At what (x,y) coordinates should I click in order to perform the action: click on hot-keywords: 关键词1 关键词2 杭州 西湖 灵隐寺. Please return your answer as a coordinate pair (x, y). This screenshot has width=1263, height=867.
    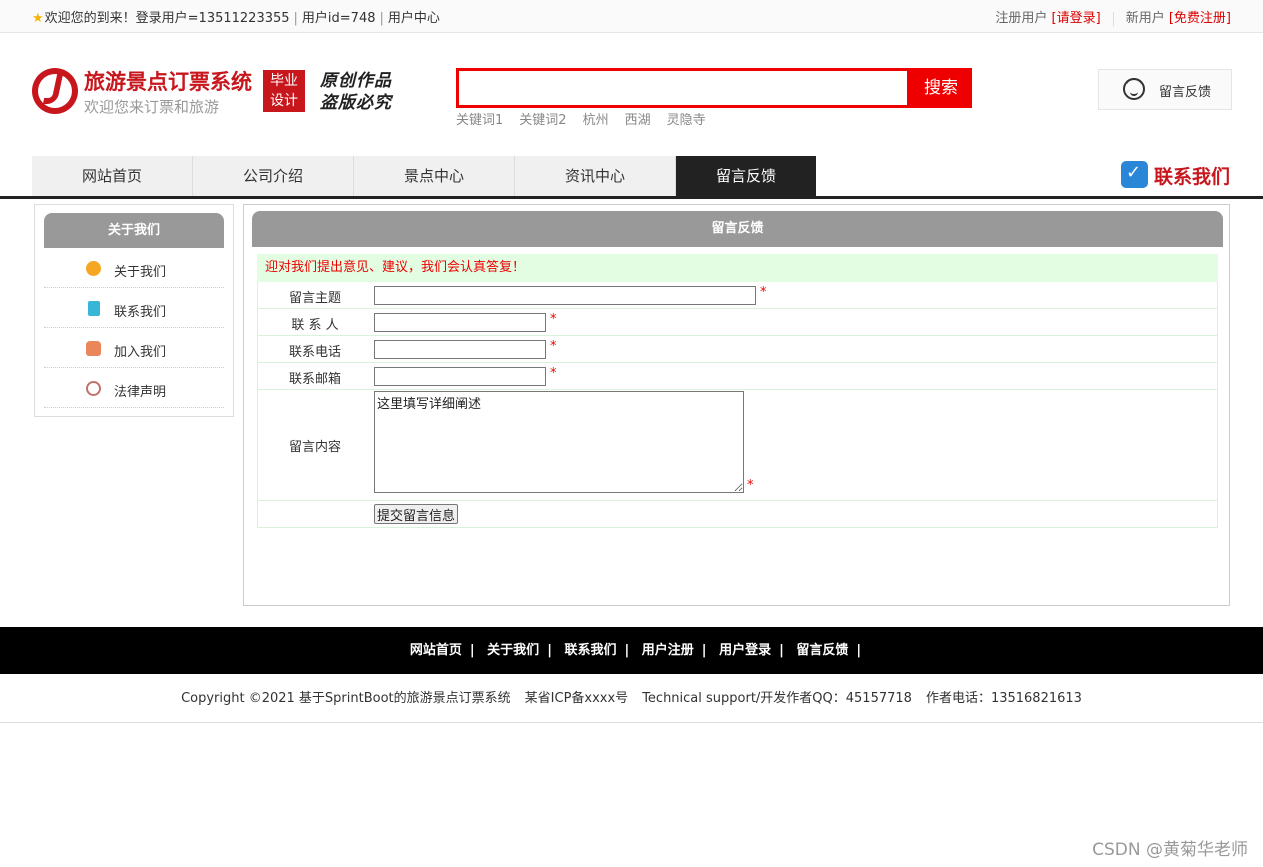
    Looking at the image, I should click on (589, 118).